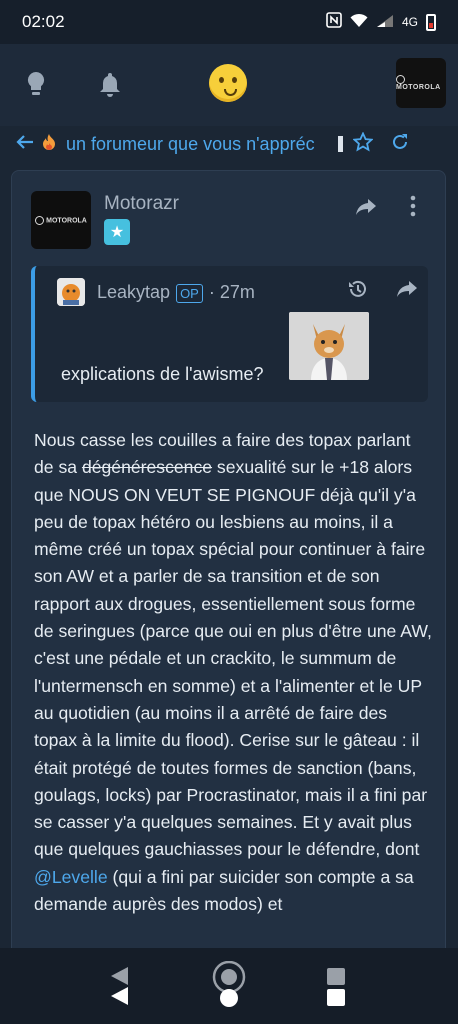 This screenshot has height=1024, width=458. I want to click on topic-bar: un forumeur que vous n'appréc, so click(229, 144).